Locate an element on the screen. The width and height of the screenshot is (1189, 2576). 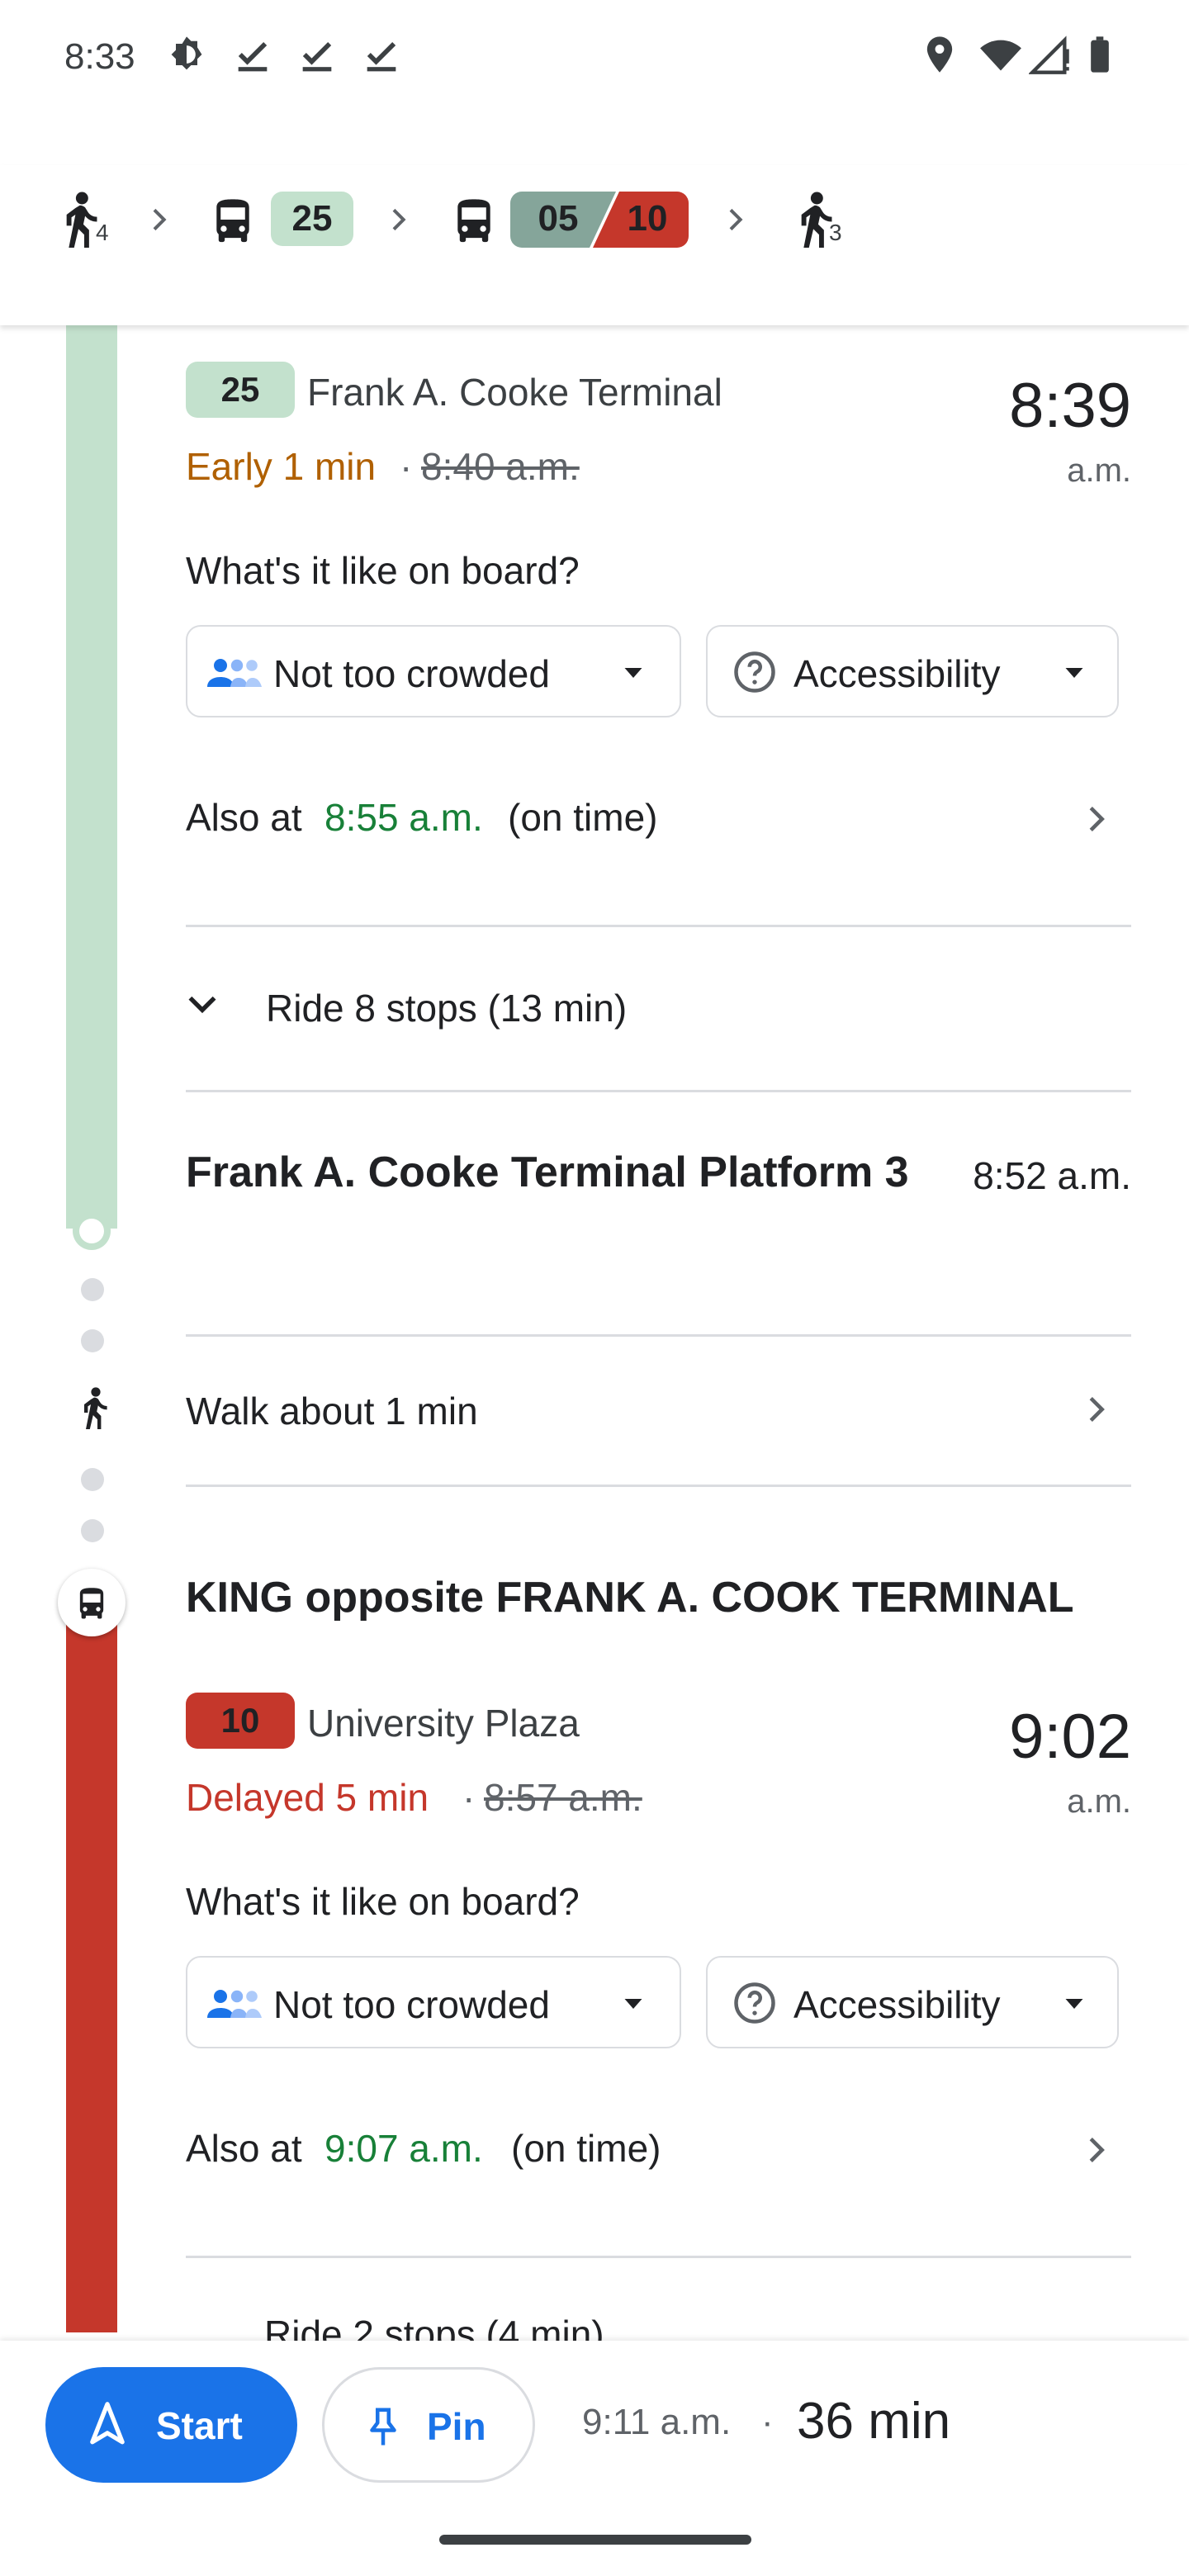
leg1-ampm: a.m. is located at coordinates (1099, 470).